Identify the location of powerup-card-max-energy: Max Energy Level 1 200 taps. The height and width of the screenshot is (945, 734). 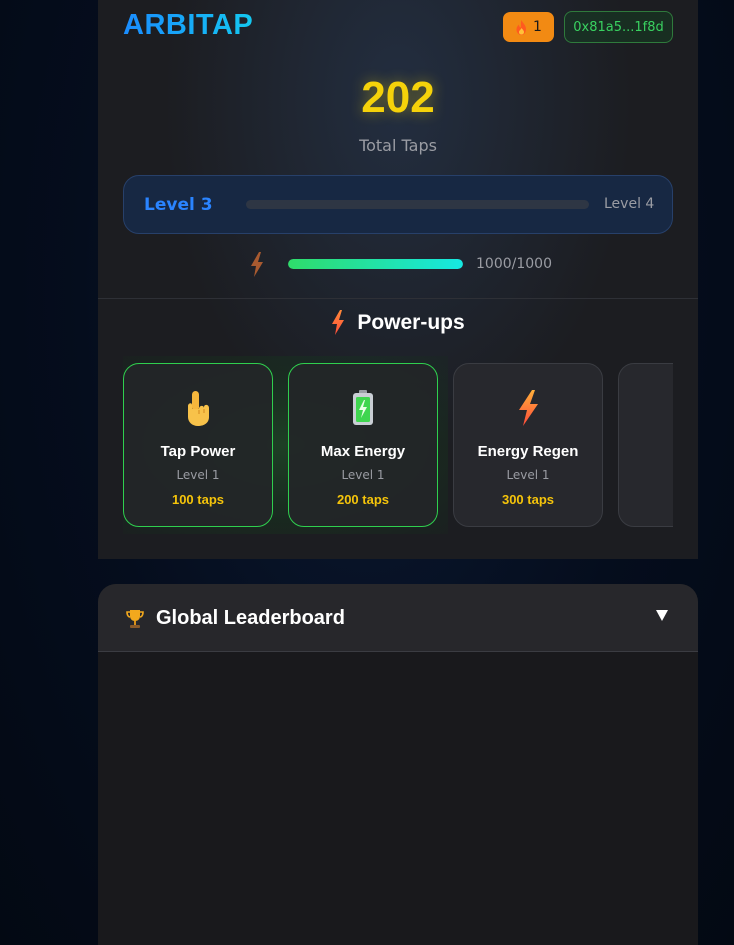
(363, 445).